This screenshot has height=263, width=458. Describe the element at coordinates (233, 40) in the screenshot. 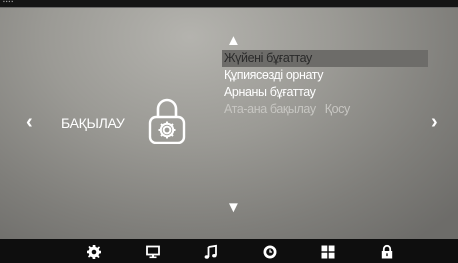

I see `scroll-up-arrow: ▲` at that location.